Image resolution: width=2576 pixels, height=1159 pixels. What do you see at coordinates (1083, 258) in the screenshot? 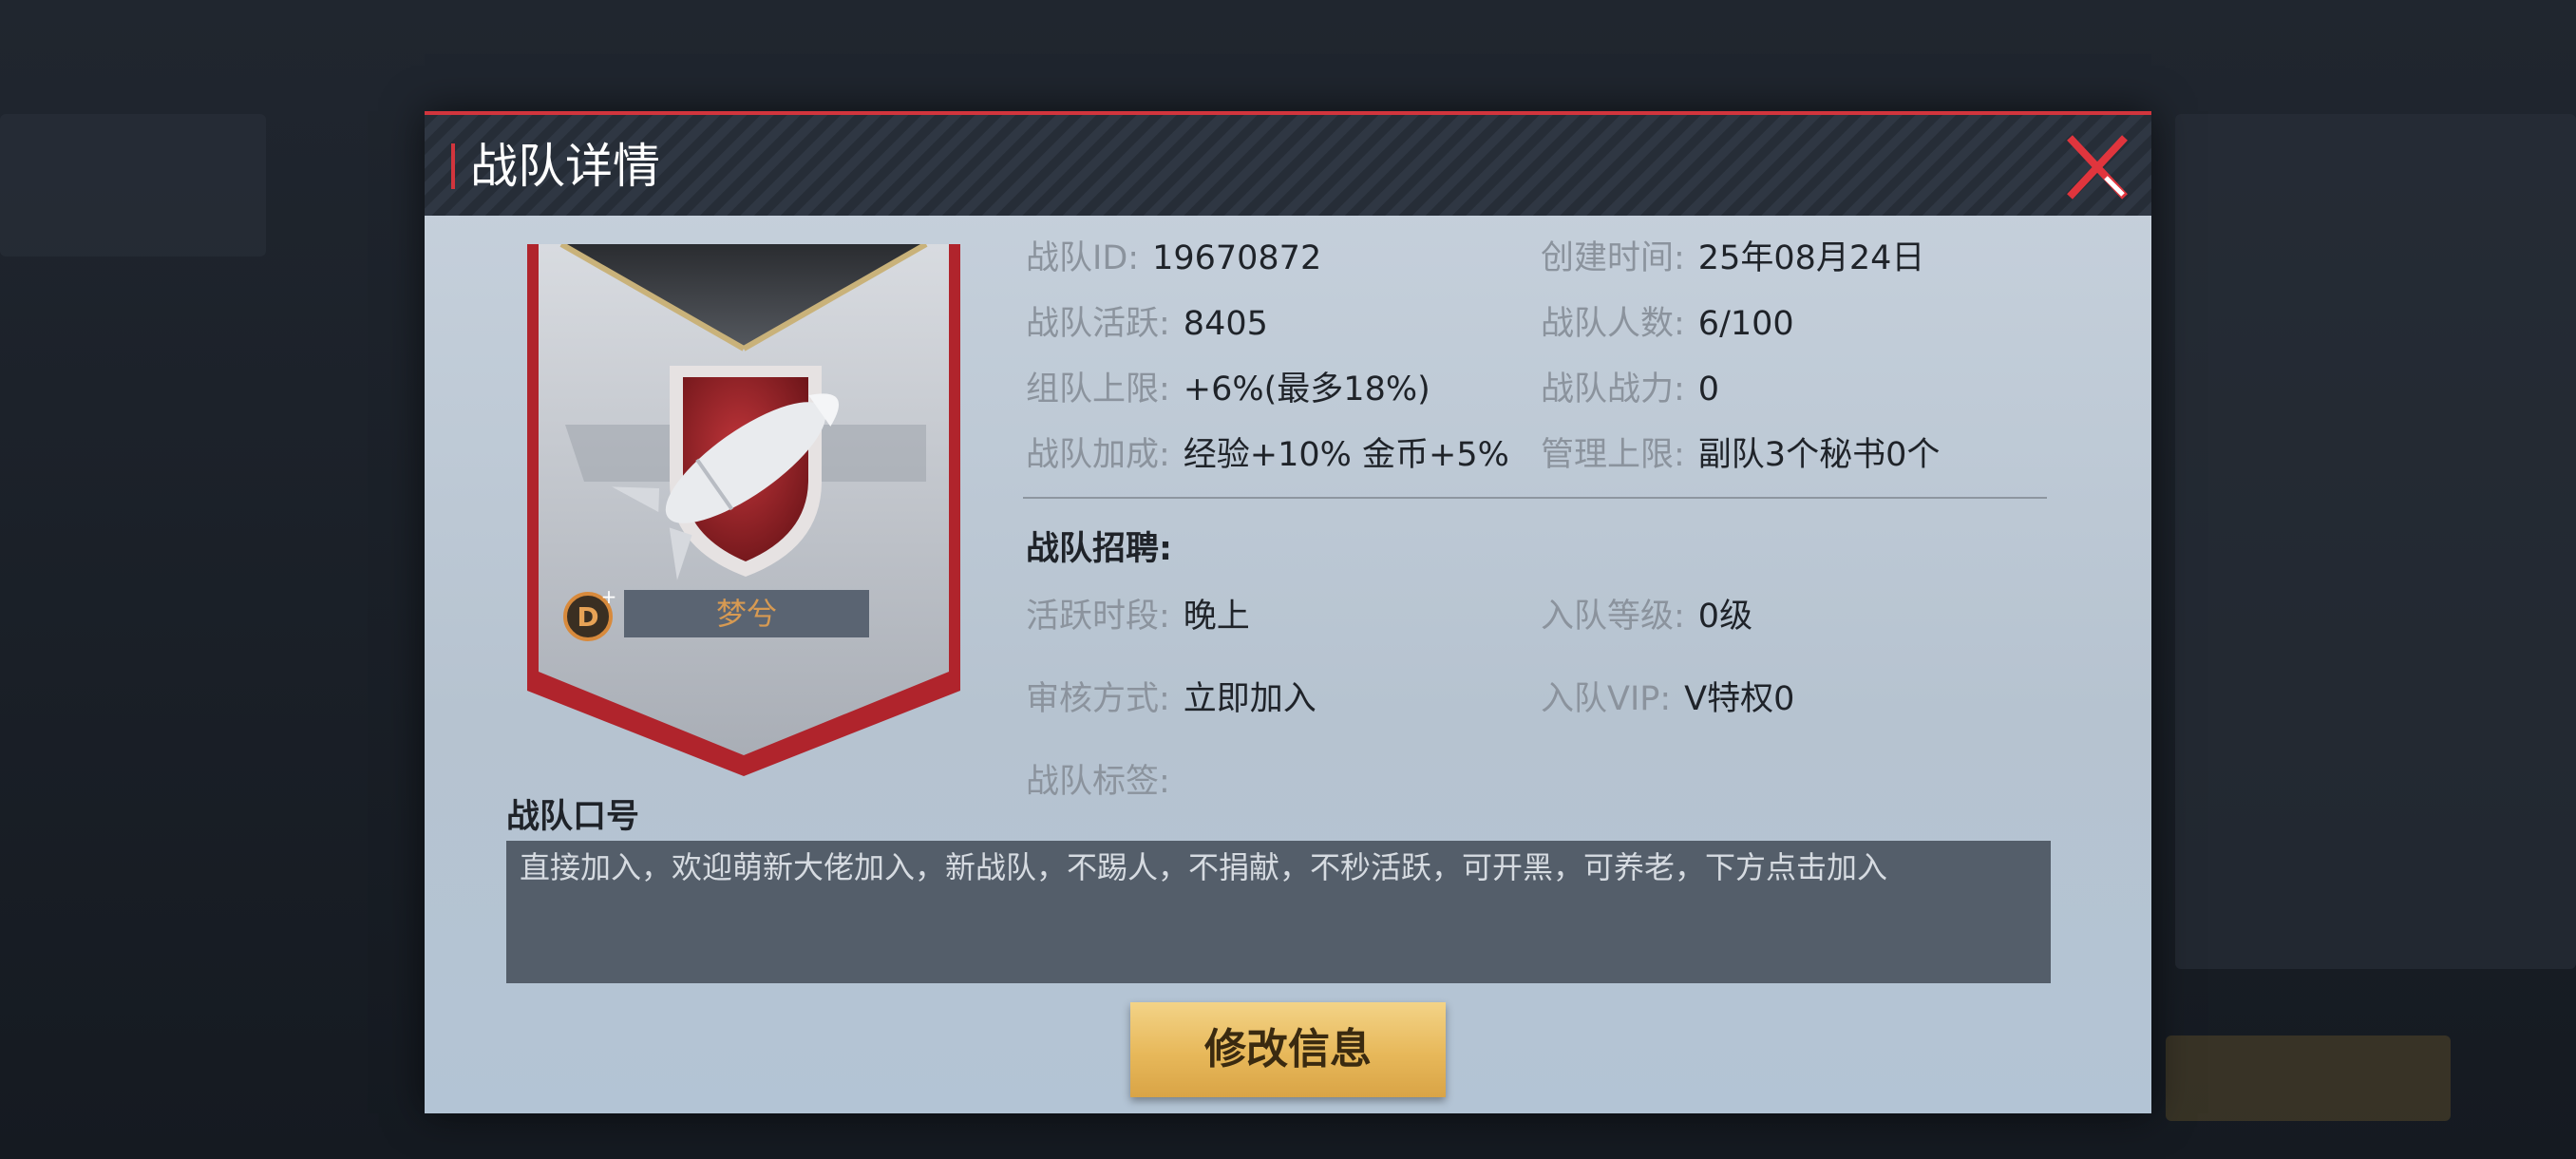
I see `clan-id-label: 战队ID:` at bounding box center [1083, 258].